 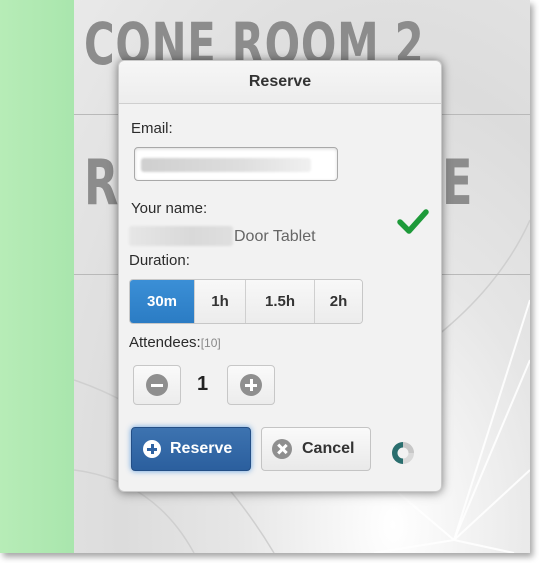 I want to click on close-circle-icon, so click(x=282, y=449).